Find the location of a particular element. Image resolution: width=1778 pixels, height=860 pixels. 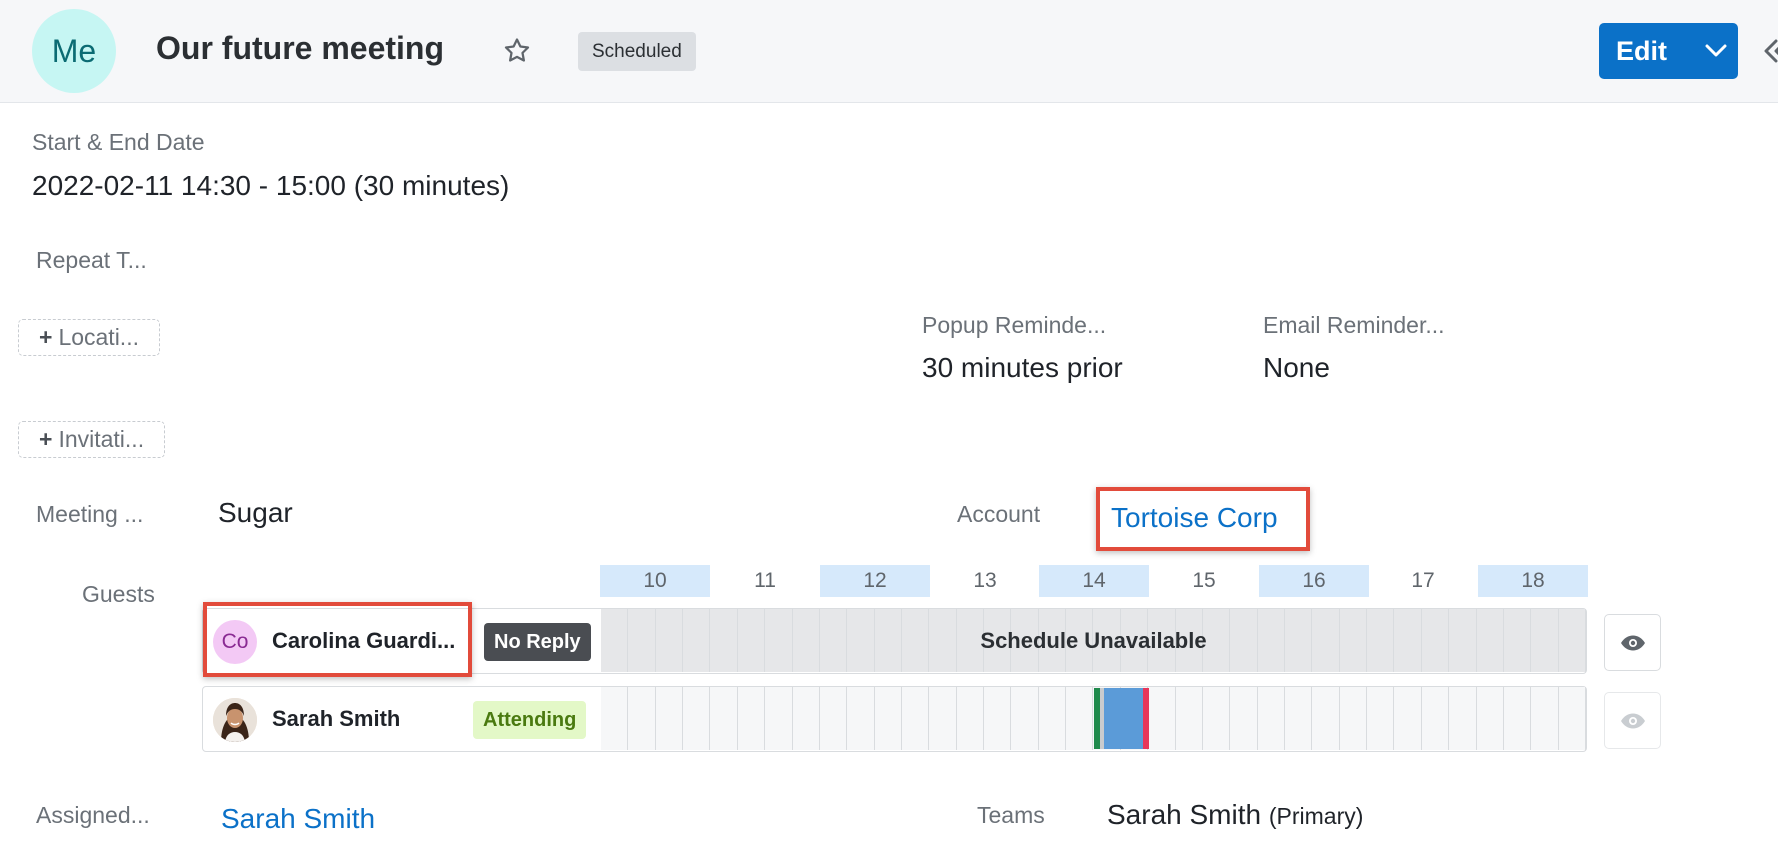

popup-reminder-value: 30 minutes prior is located at coordinates (1022, 368).